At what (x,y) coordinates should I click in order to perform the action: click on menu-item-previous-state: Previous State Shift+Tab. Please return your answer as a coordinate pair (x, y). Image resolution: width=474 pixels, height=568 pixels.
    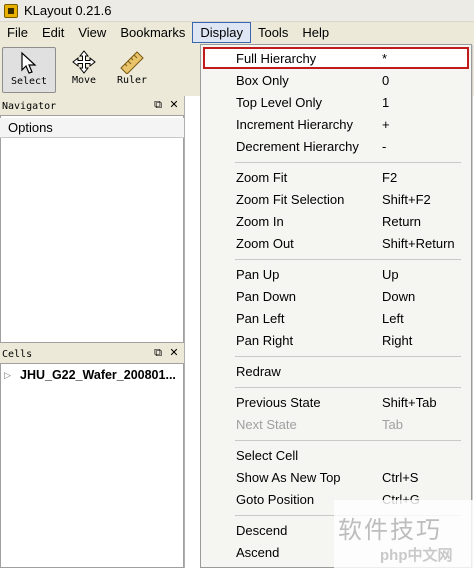
    Looking at the image, I should click on (336, 402).